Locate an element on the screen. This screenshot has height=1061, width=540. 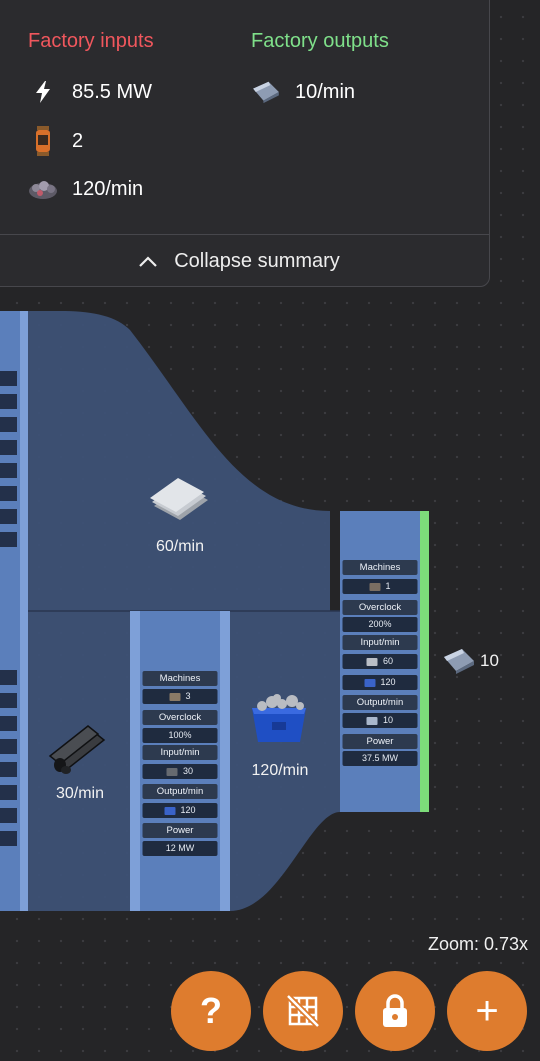
flow-pipes-rate: 30/min is located at coordinates (80, 793).